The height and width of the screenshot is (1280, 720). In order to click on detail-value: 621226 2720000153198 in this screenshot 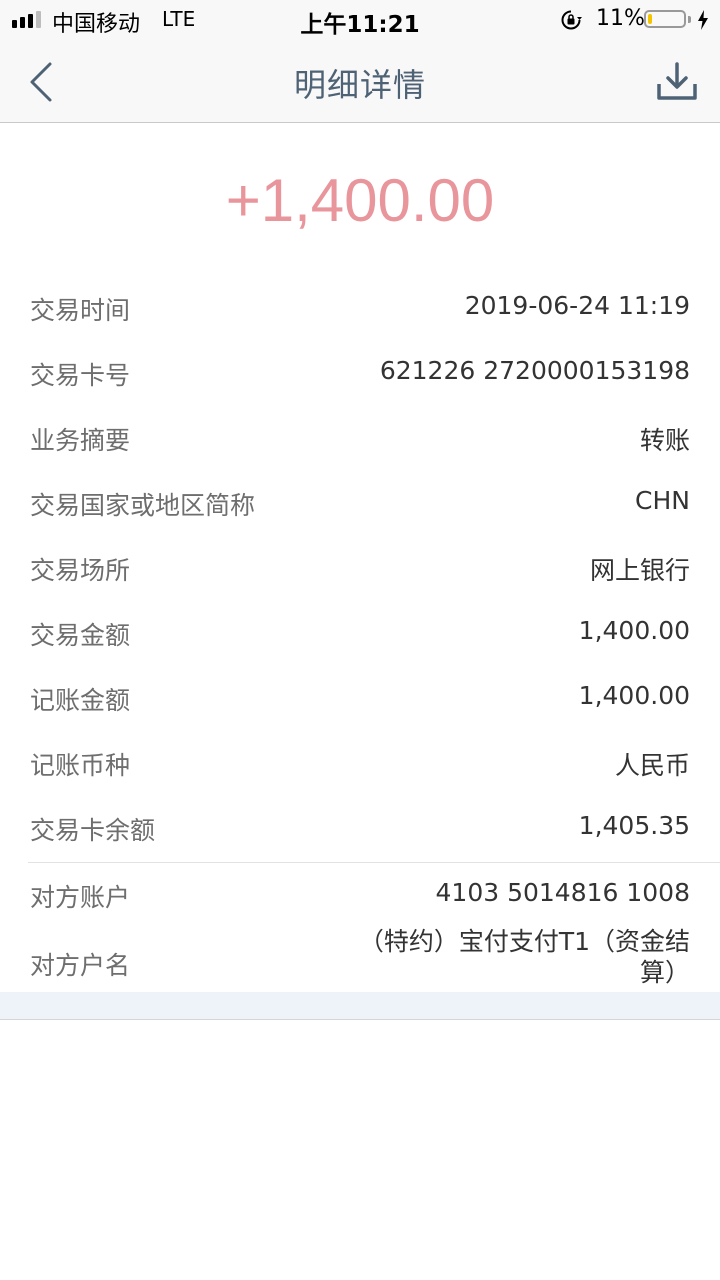, I will do `click(534, 370)`.